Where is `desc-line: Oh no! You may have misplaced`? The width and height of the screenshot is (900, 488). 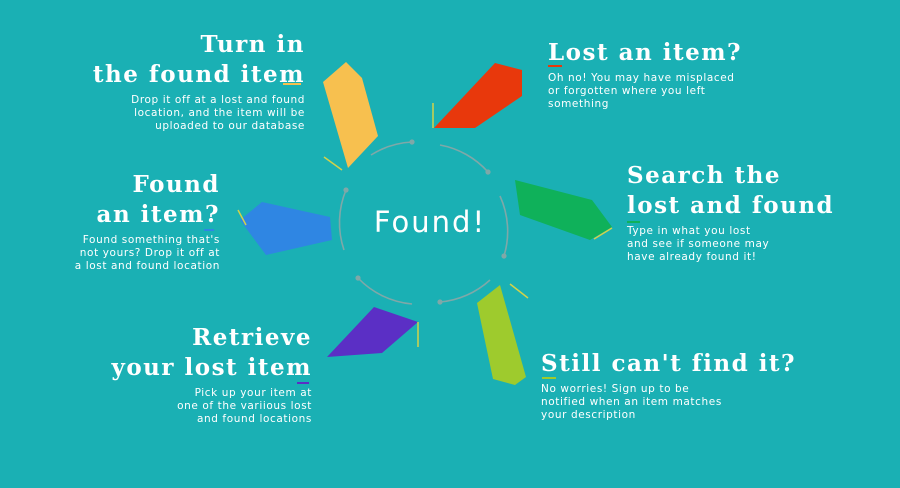
desc-line: Oh no! You may have misplaced is located at coordinates (641, 78).